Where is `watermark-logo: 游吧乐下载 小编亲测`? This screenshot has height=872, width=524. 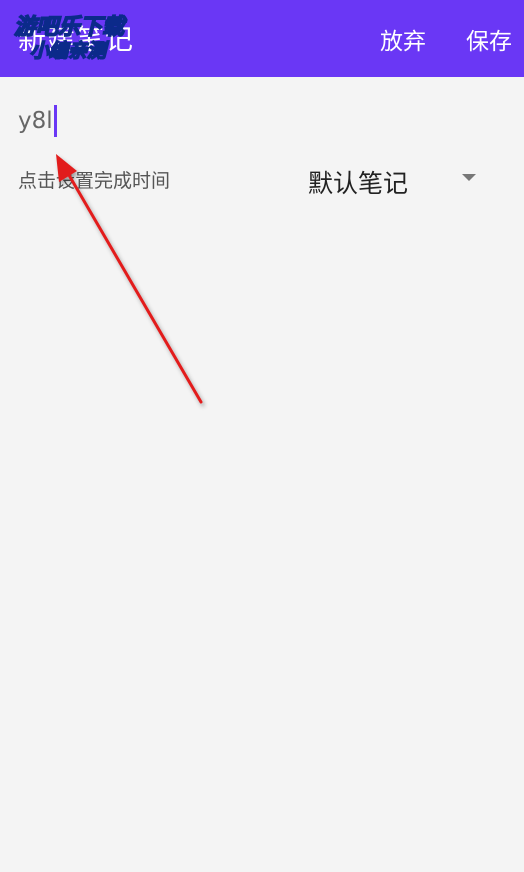
watermark-logo: 游吧乐下载 小编亲测 is located at coordinates (70, 38).